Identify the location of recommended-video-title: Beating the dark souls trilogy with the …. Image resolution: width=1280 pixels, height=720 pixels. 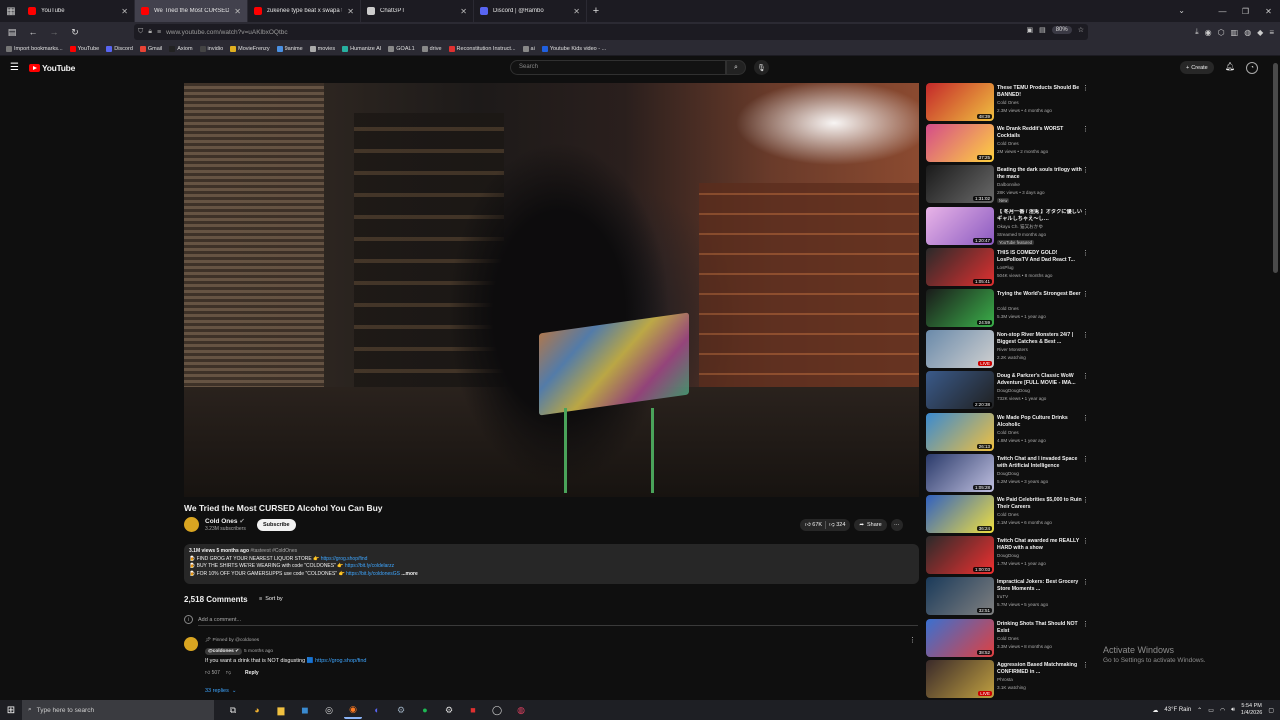
(1041, 174).